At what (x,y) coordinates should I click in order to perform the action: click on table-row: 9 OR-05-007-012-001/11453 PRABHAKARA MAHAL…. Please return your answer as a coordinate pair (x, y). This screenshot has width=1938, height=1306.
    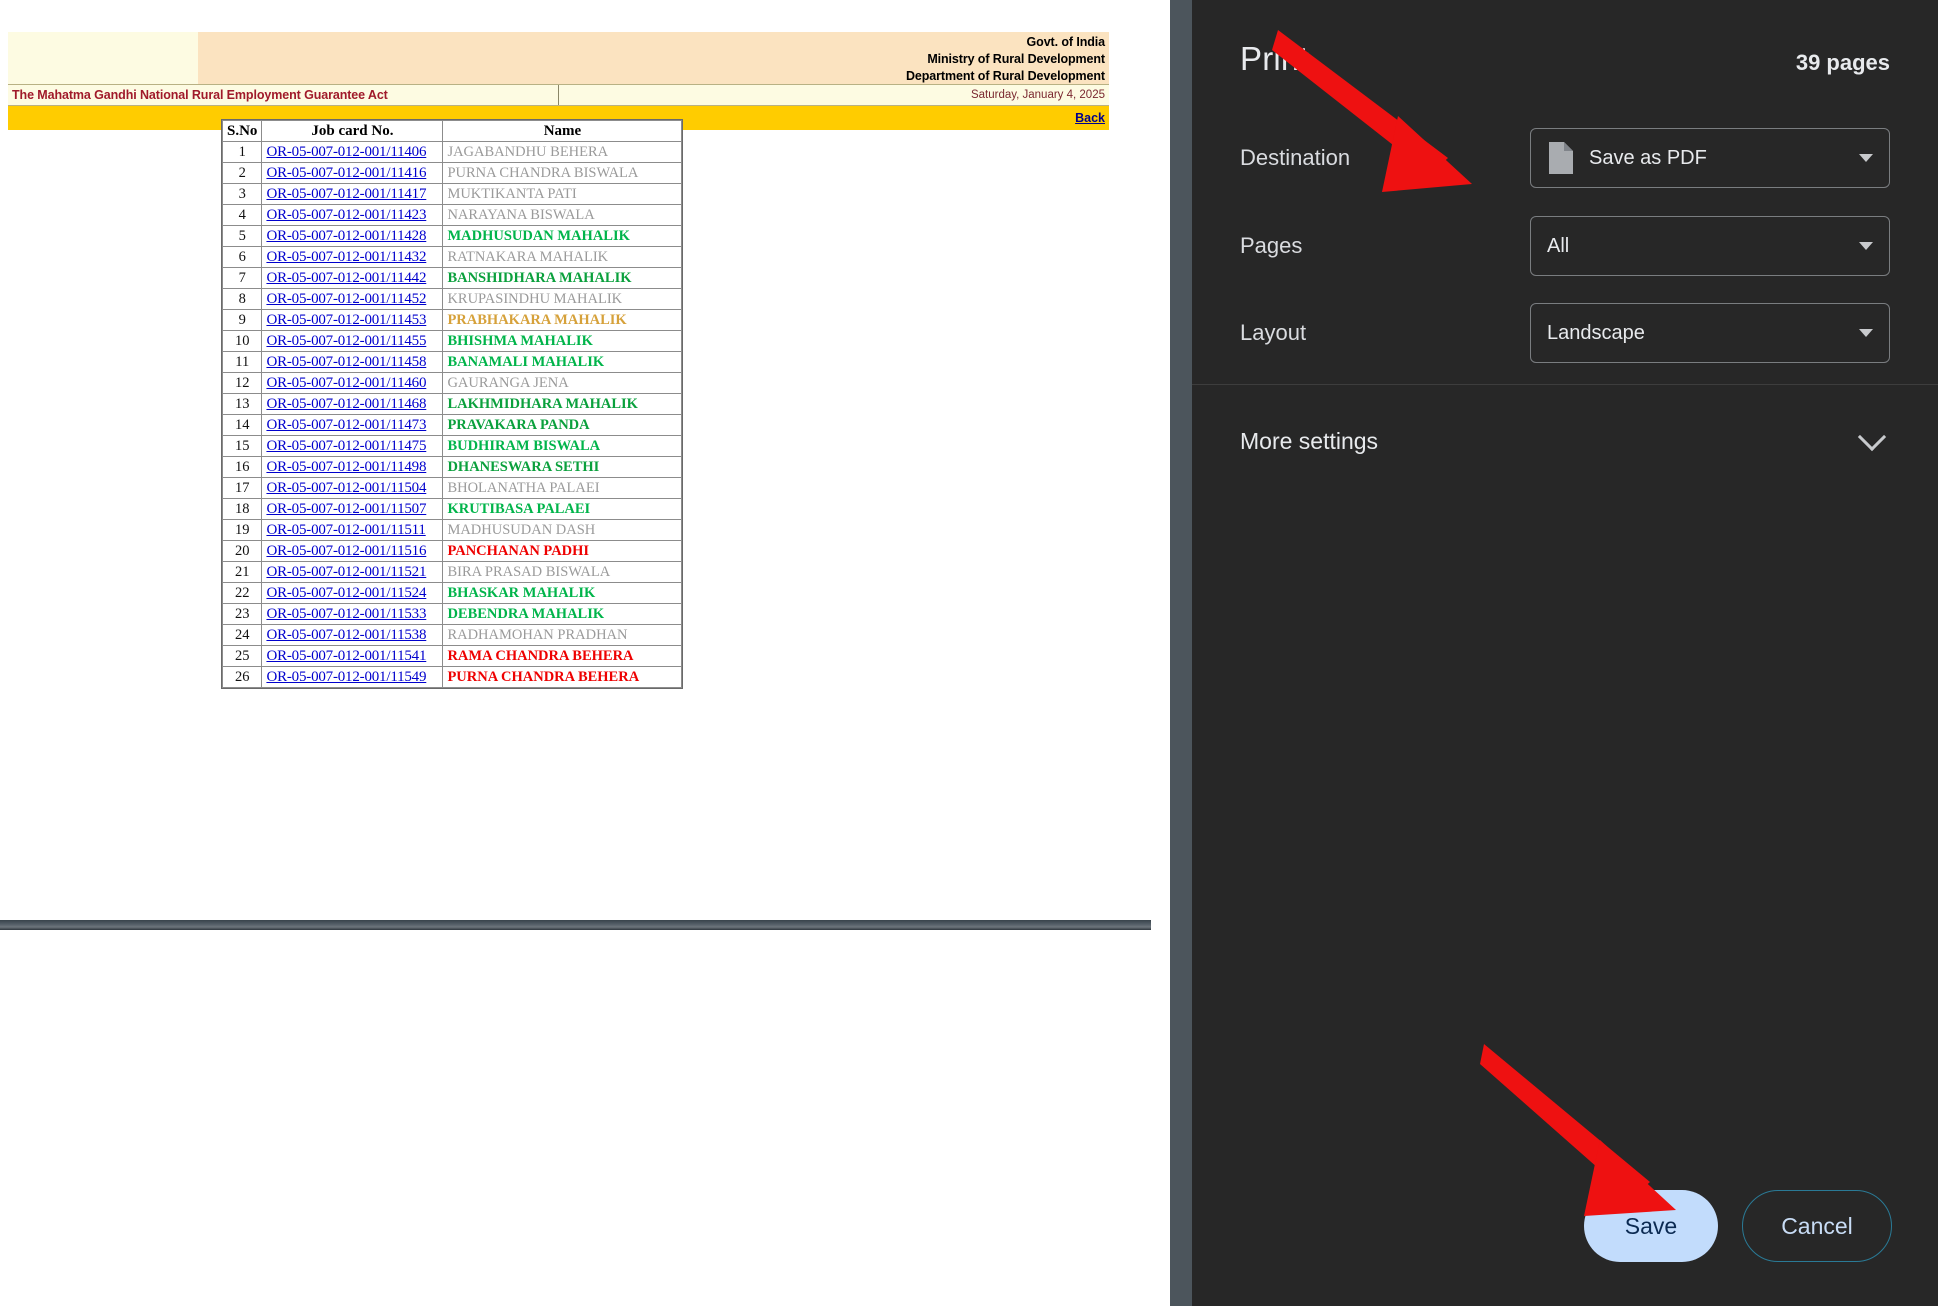
    Looking at the image, I should click on (452, 320).